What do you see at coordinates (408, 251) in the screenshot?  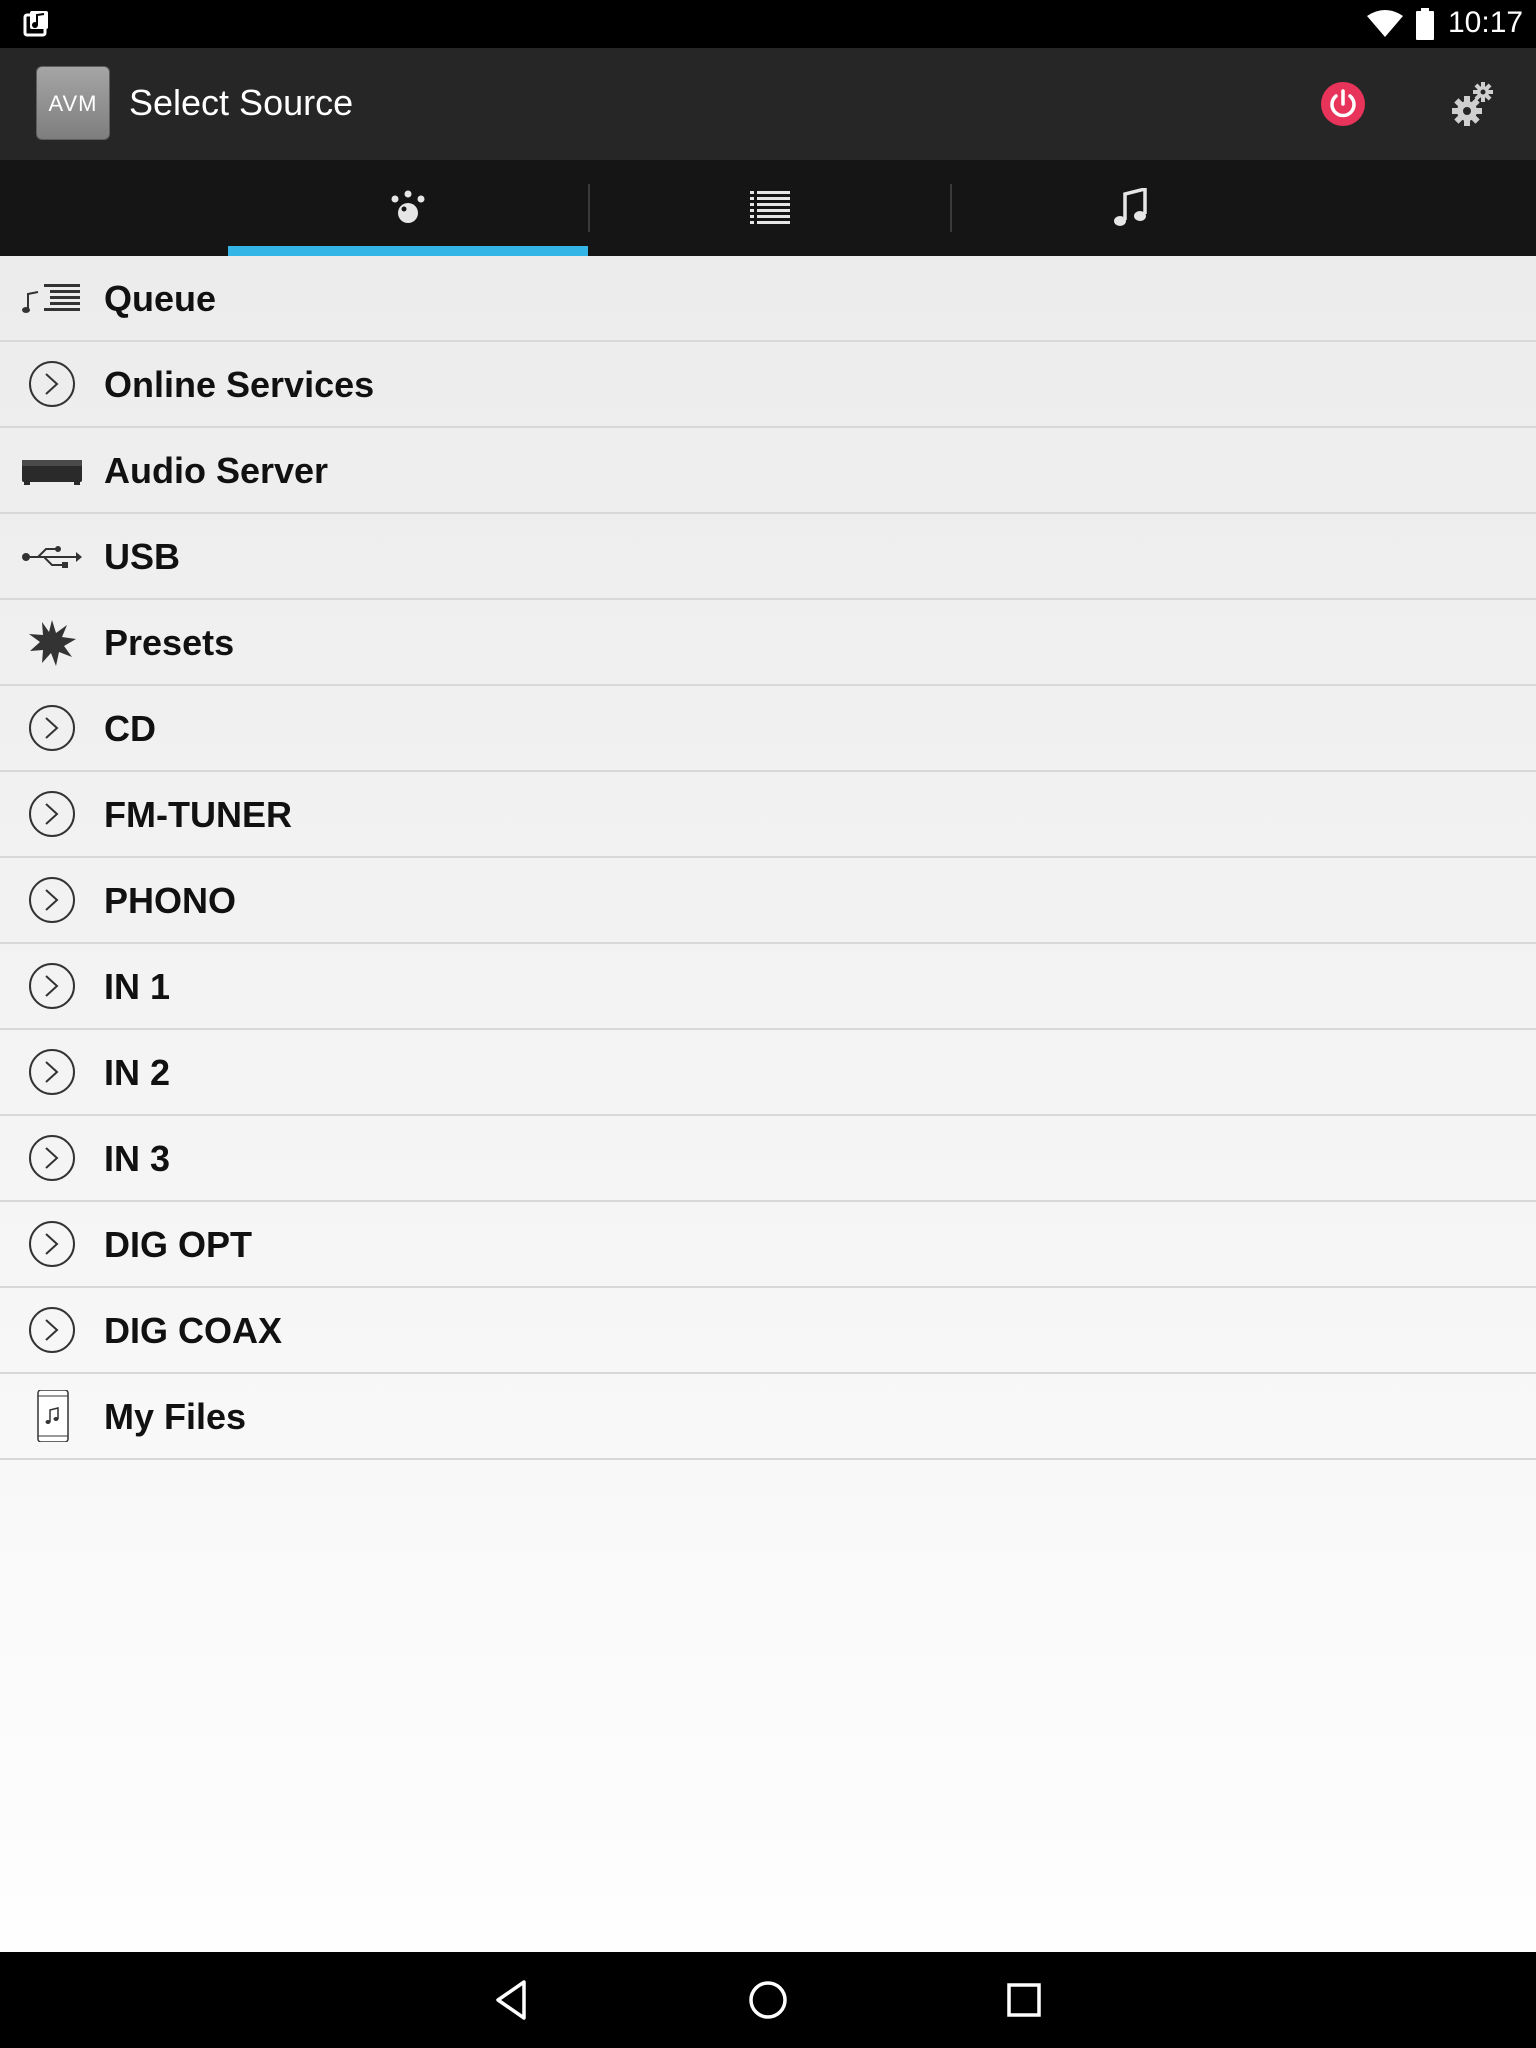 I see `selected-tab-indicator` at bounding box center [408, 251].